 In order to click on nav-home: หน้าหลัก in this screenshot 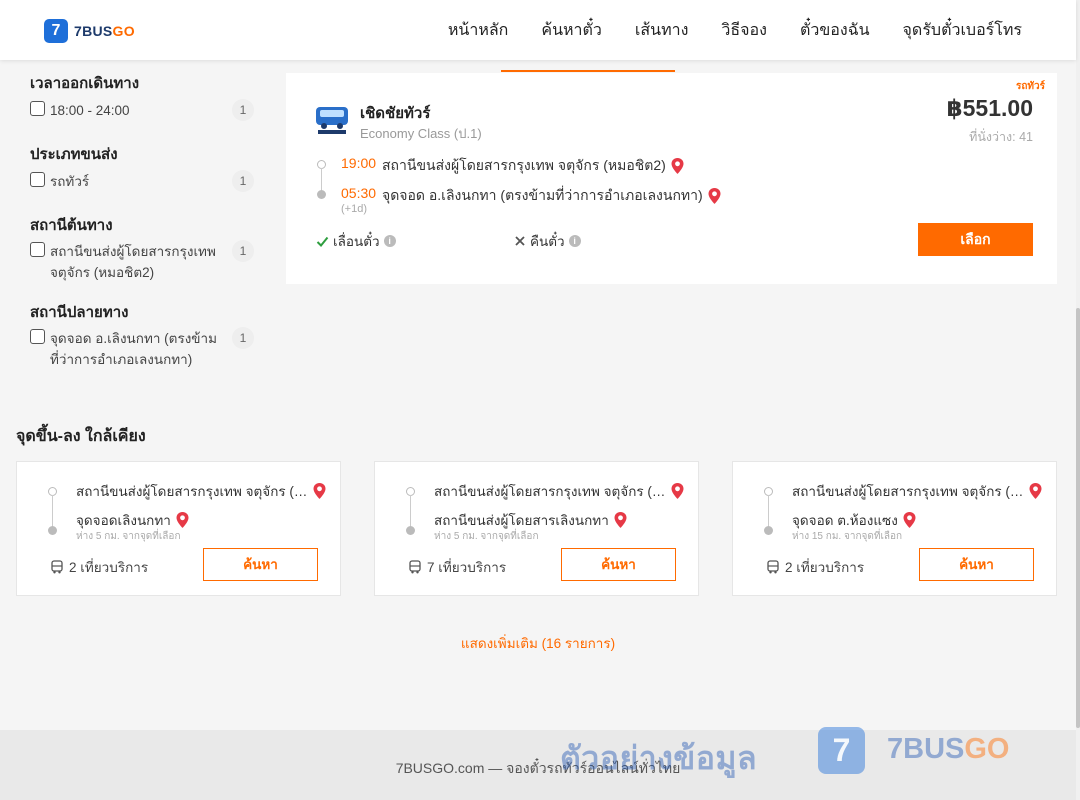, I will do `click(478, 30)`.